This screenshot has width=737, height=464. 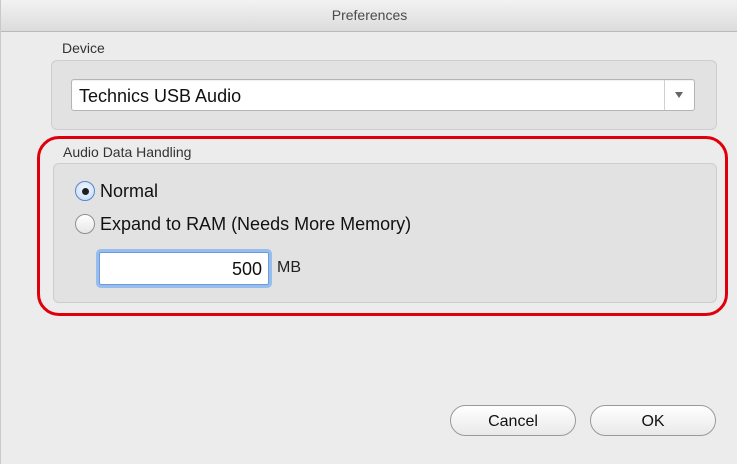 I want to click on title-bar: Preferences, so click(x=369, y=16).